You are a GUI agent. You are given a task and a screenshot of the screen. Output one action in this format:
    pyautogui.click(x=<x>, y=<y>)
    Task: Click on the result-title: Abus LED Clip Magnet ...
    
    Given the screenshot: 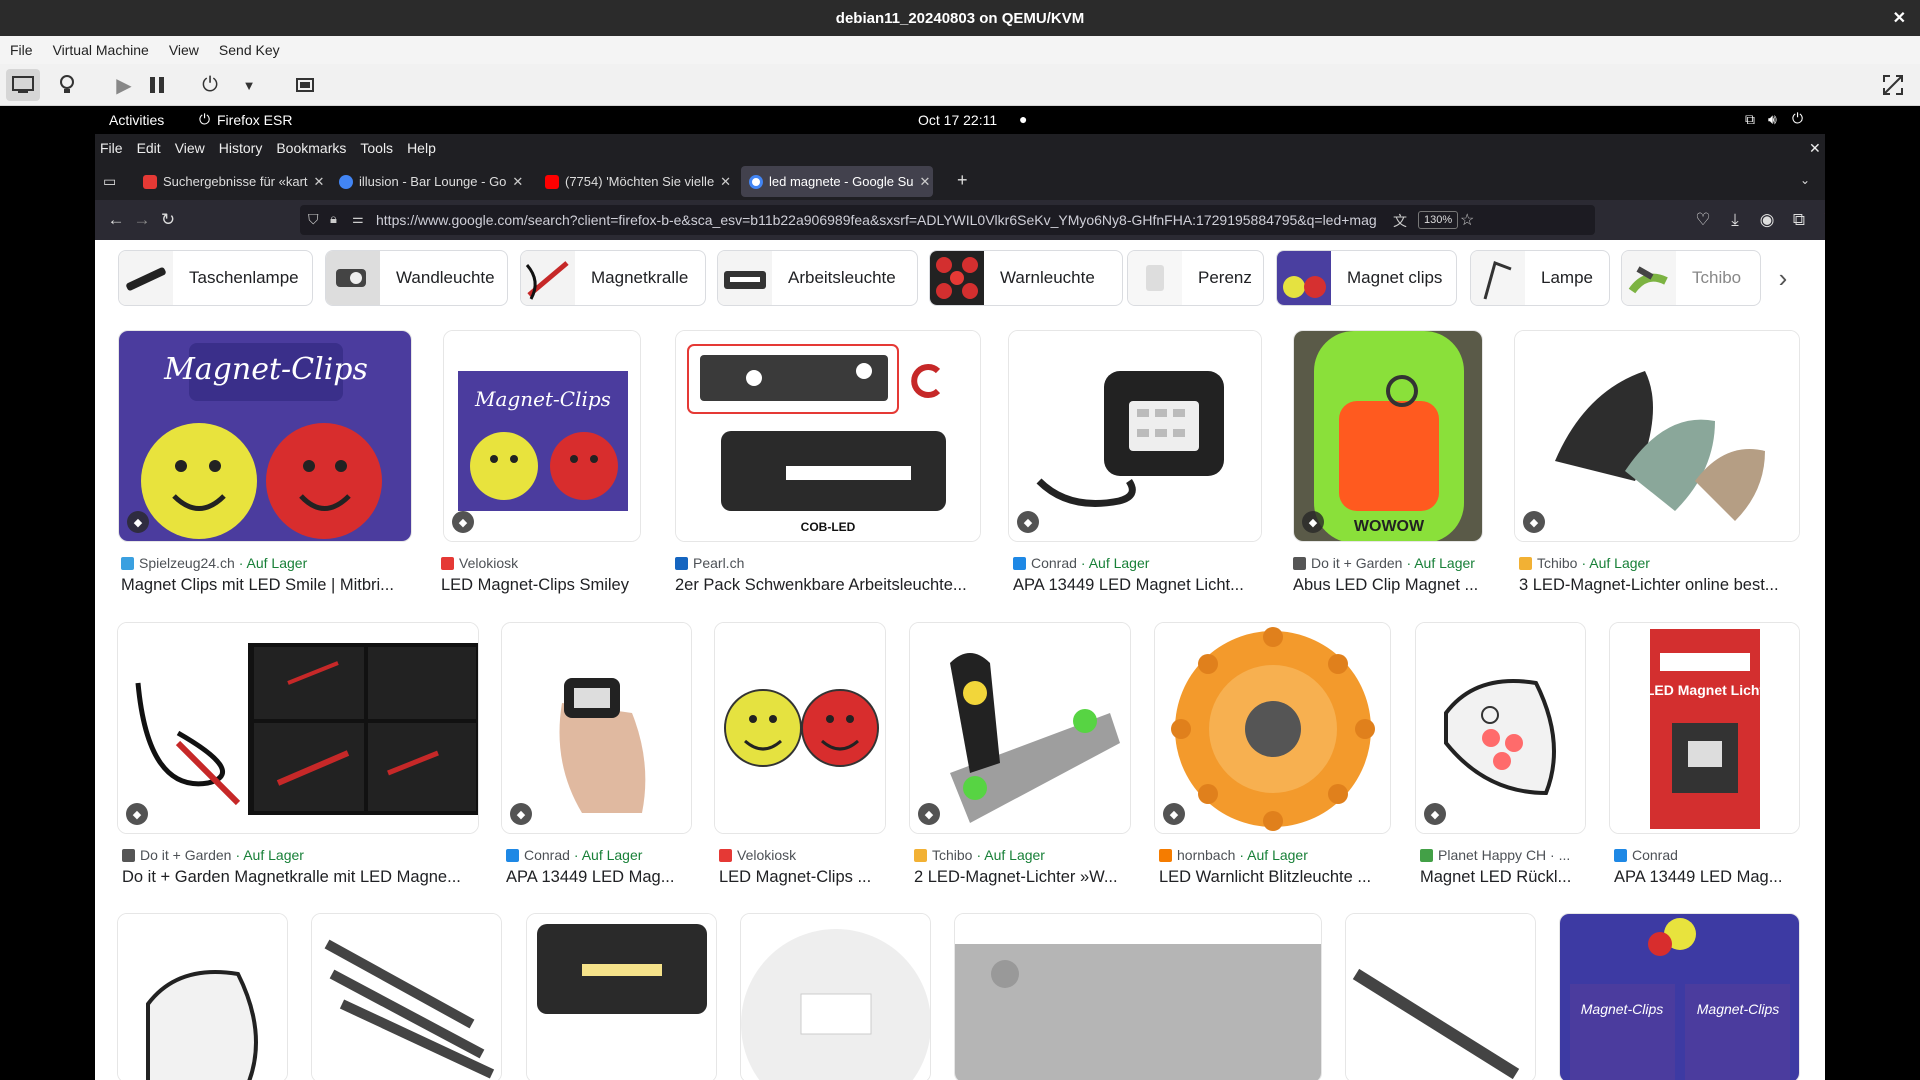 What is the action you would take?
    pyautogui.click(x=1388, y=585)
    